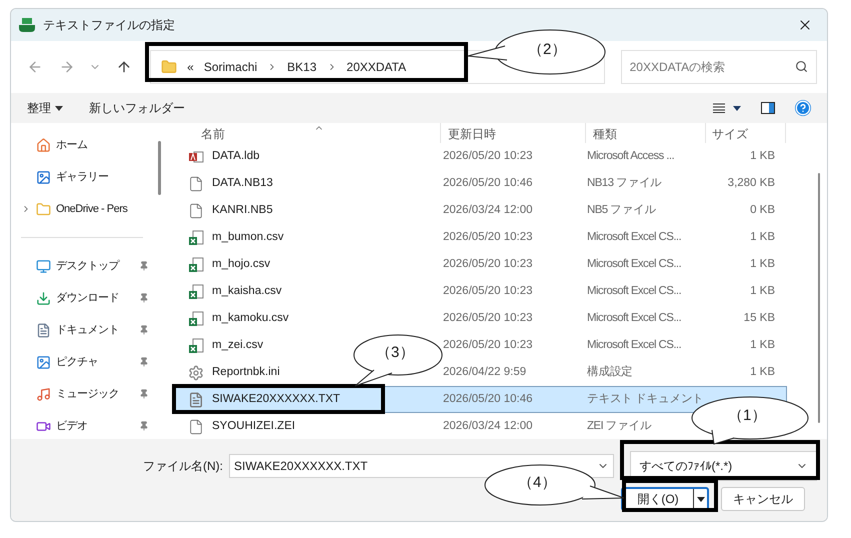 The width and height of the screenshot is (851, 538). Describe the element at coordinates (536, 52) in the screenshot. I see `callout-tooltip: （2）` at that location.